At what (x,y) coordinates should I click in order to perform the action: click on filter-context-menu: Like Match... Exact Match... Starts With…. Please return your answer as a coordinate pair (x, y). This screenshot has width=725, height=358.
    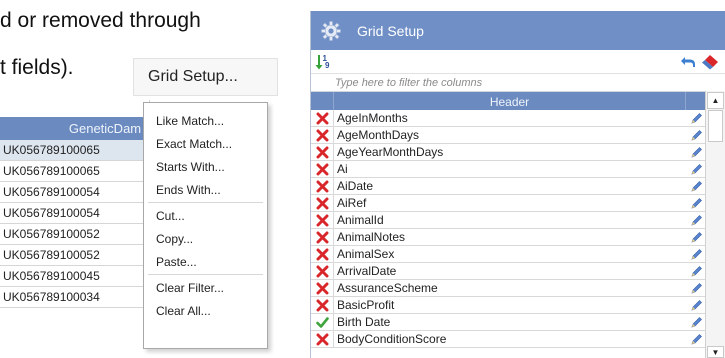
    Looking at the image, I should click on (205, 225).